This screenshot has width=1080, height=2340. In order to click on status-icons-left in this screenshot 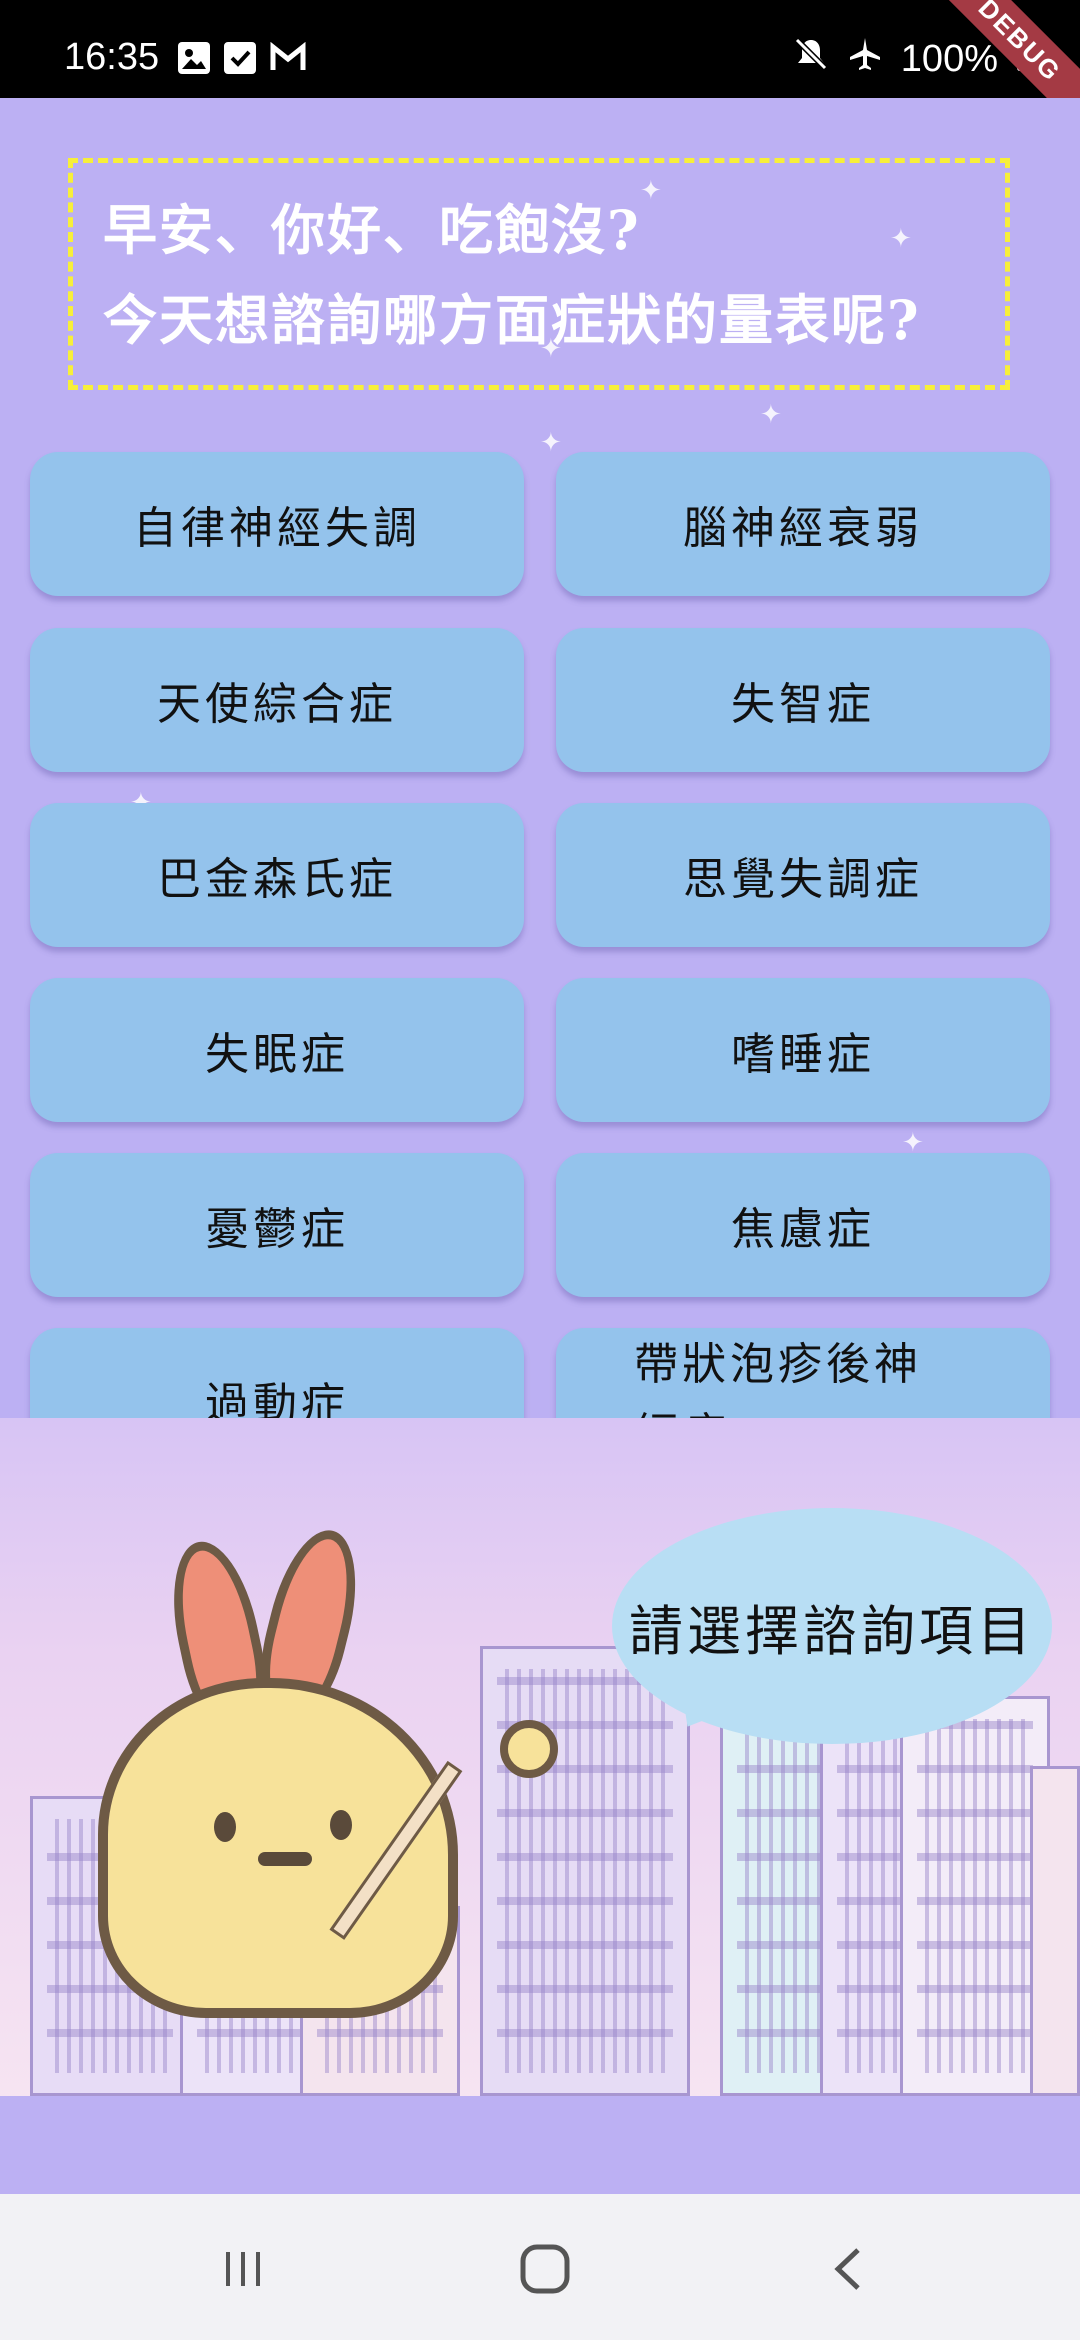, I will do `click(242, 57)`.